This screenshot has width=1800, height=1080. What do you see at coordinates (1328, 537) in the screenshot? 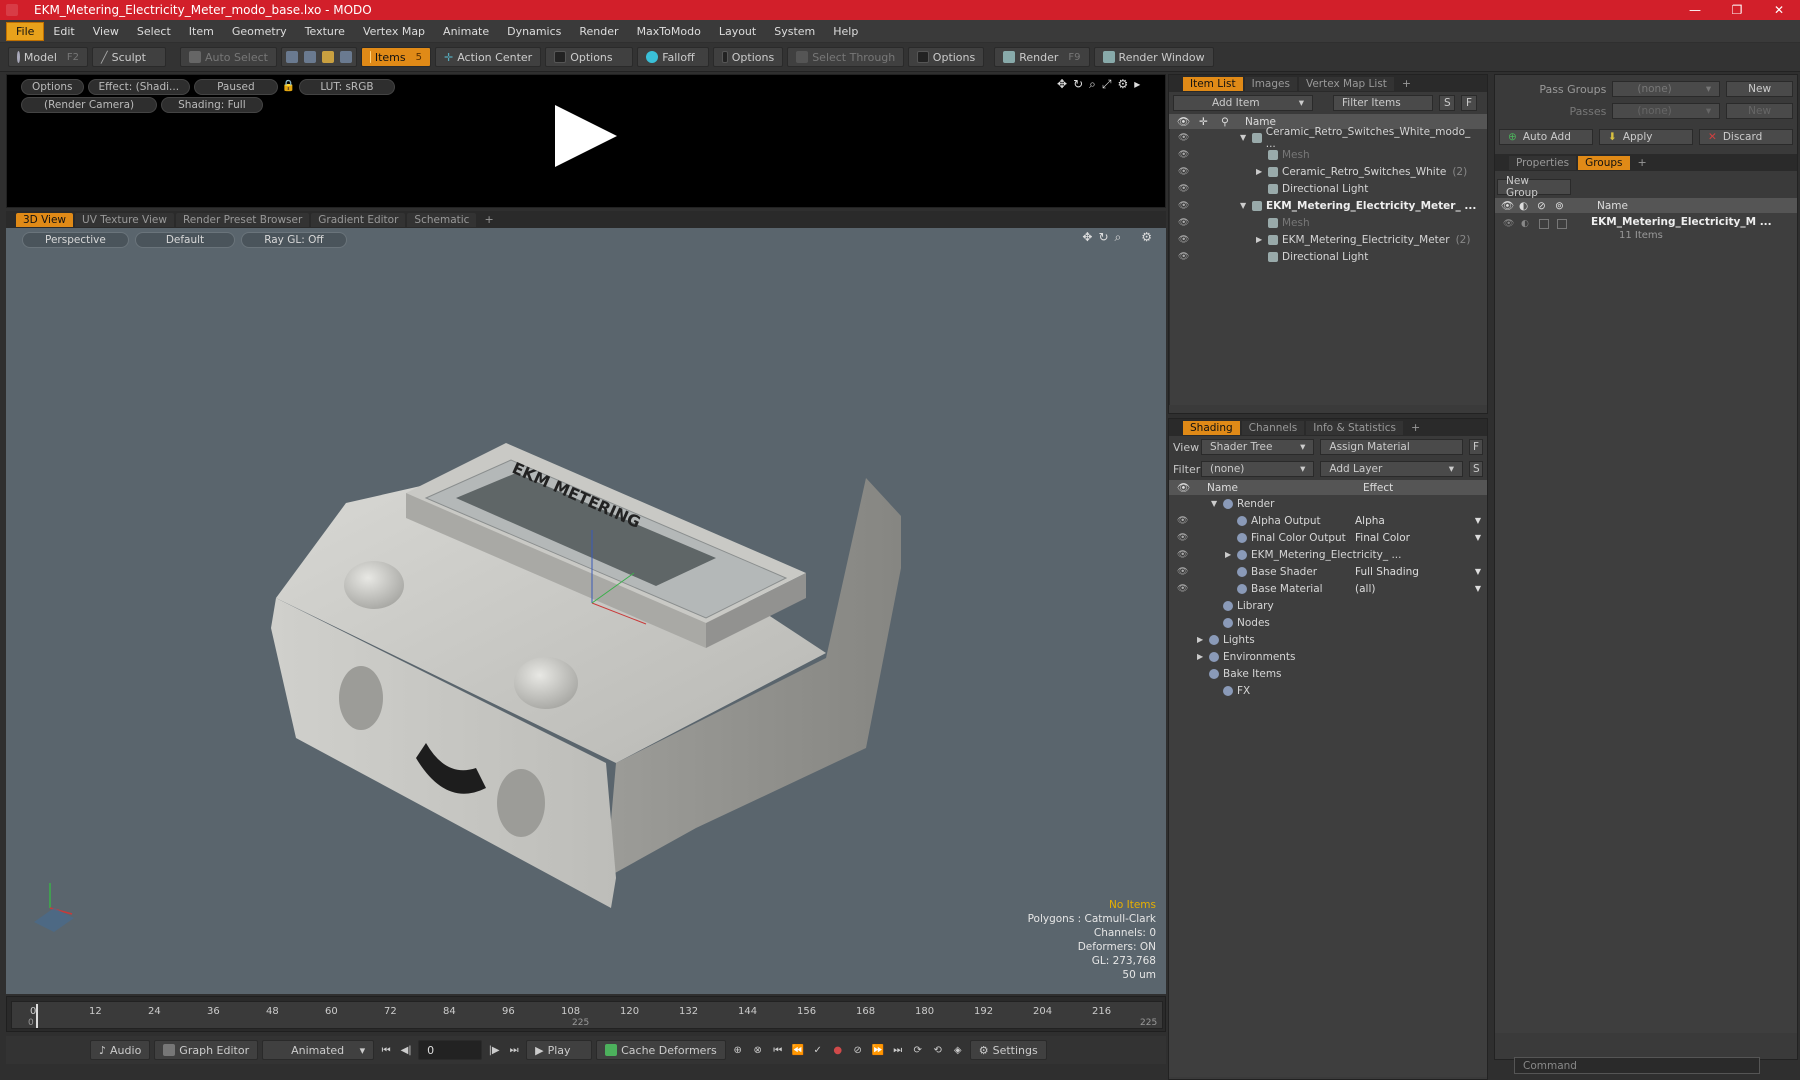
I see `shader-tree-row: 👁 Final Color Output Final Color ▼` at bounding box center [1328, 537].